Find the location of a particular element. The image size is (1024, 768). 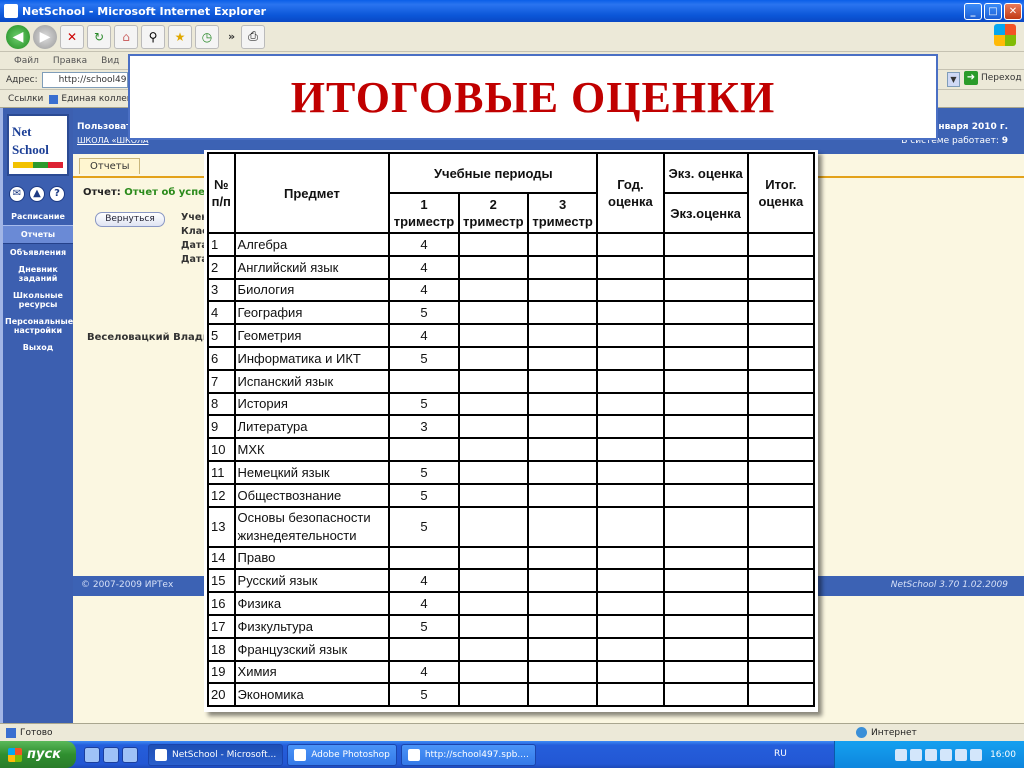

quicklaunch-ie-icon is located at coordinates (130, 754).